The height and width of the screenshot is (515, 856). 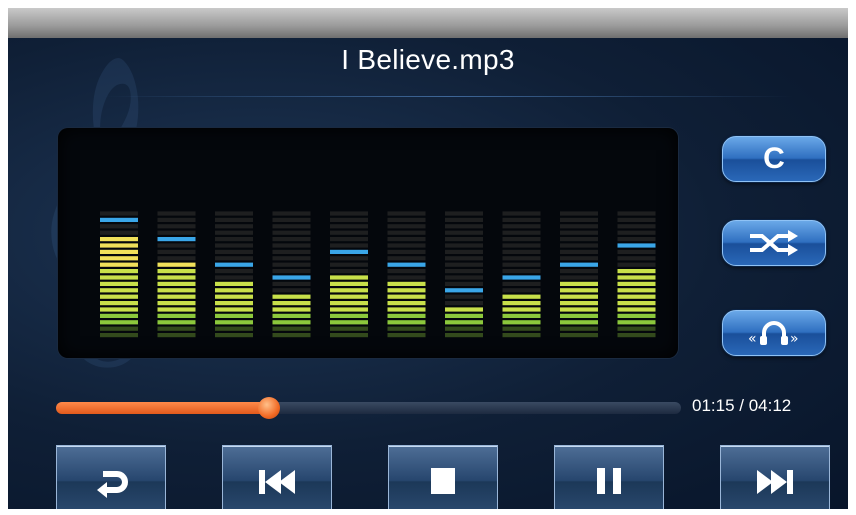 I want to click on shuffle-icon, so click(x=774, y=243).